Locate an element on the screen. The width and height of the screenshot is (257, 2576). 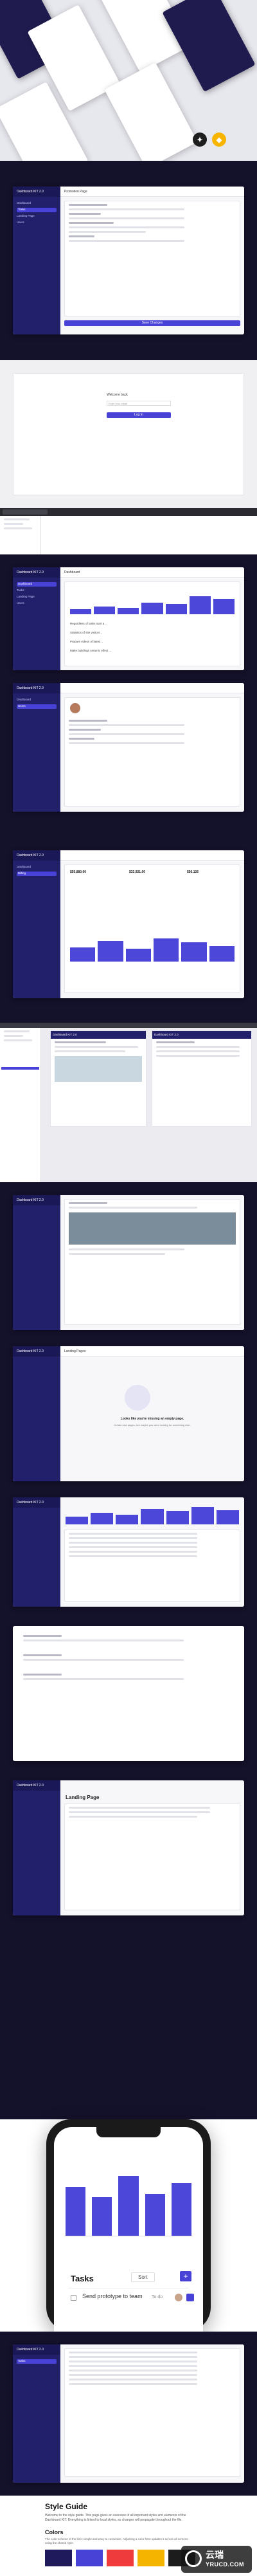
sort-button: Sort is located at coordinates (143, 2277).